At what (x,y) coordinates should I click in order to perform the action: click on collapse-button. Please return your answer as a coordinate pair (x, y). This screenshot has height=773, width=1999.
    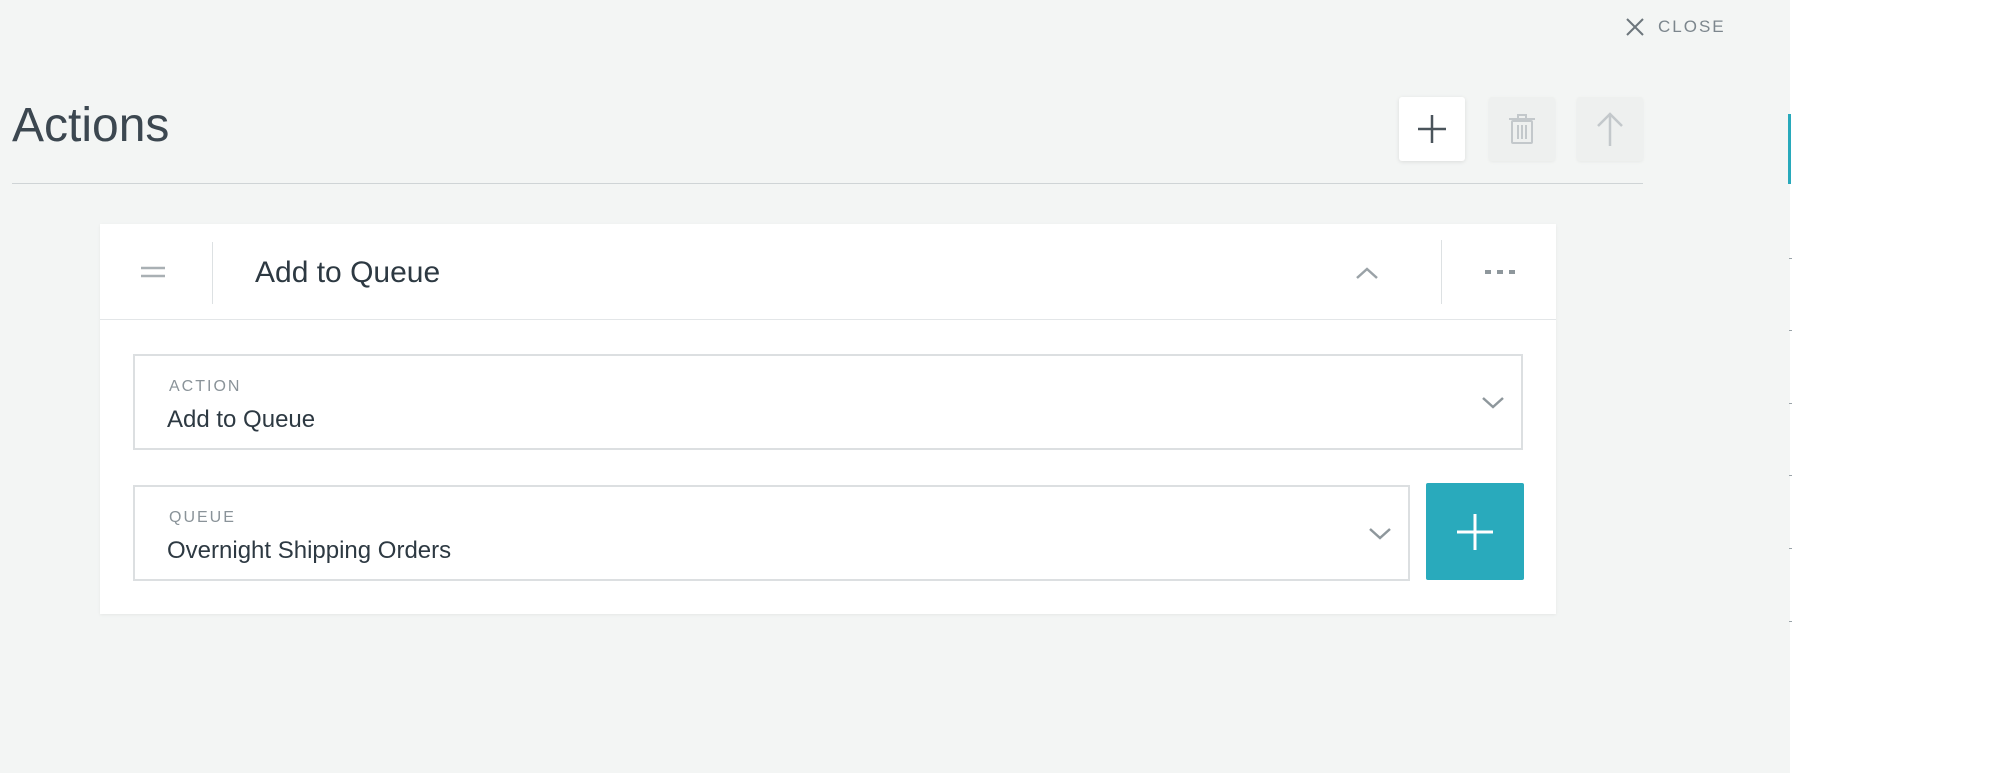
    Looking at the image, I should click on (1367, 273).